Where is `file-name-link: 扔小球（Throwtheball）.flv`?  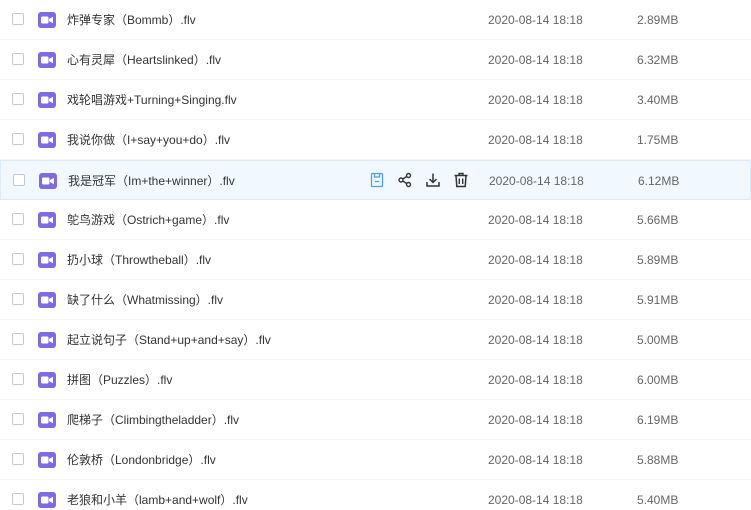 file-name-link: 扔小球（Throwtheball）.flv is located at coordinates (139, 260).